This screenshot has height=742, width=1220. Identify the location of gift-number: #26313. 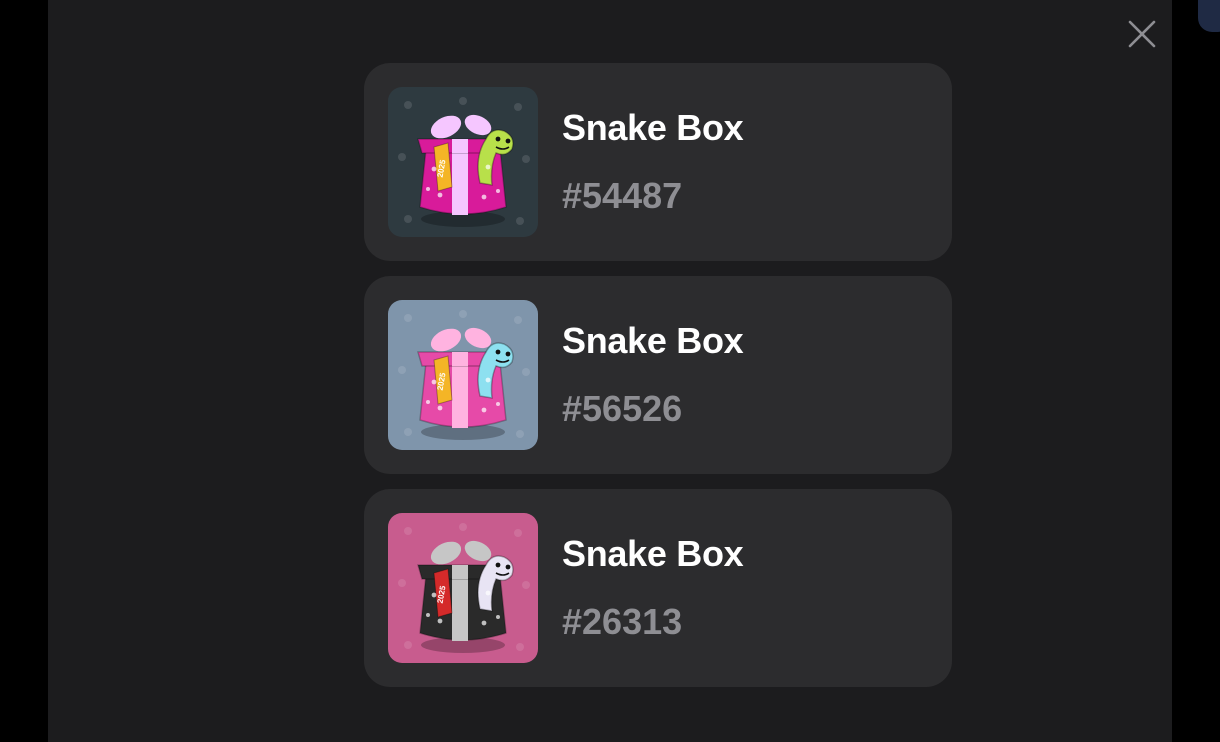
(622, 621).